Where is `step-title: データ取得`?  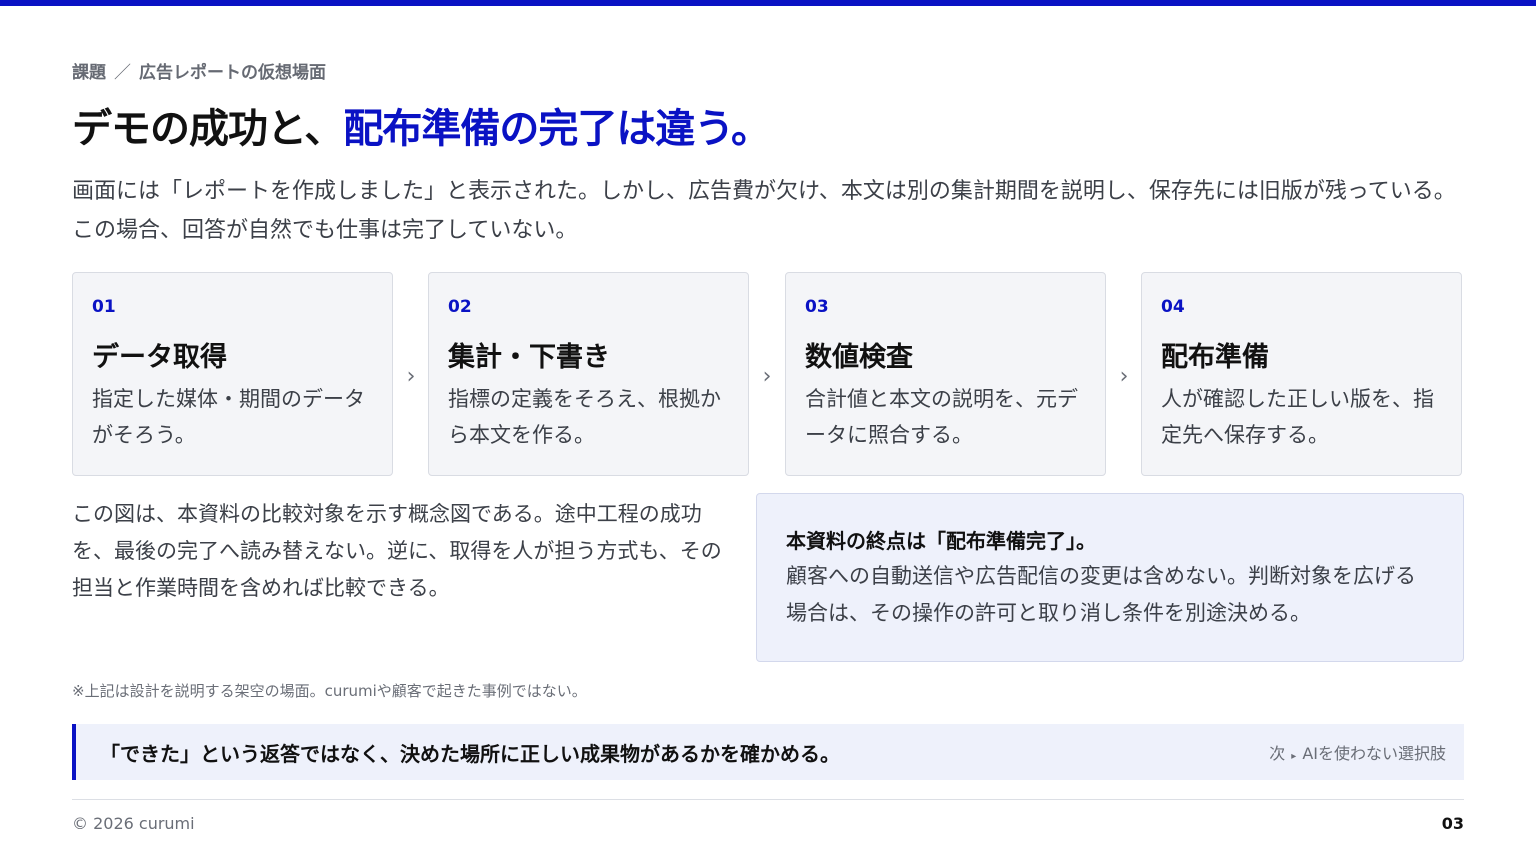
step-title: データ取得 is located at coordinates (159, 357).